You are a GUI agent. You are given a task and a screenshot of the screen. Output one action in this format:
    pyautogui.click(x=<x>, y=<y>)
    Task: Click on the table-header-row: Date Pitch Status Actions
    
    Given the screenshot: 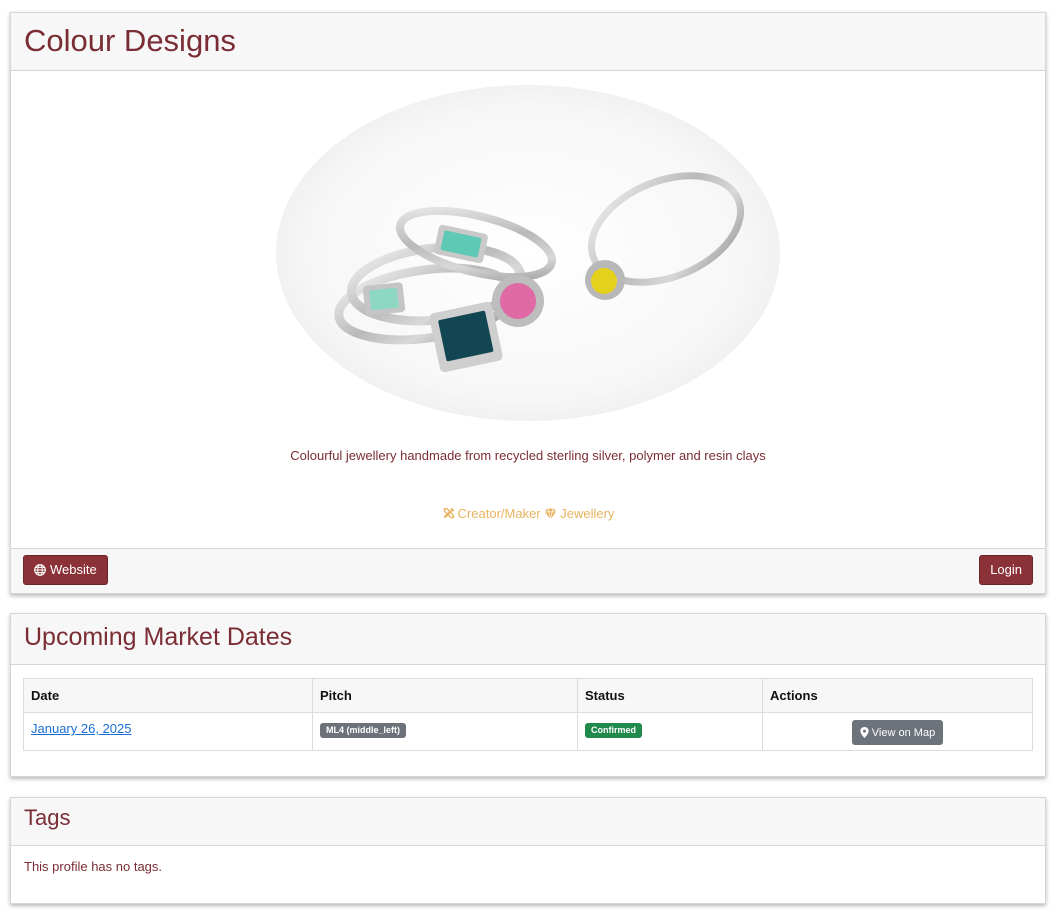 What is the action you would take?
    pyautogui.click(x=528, y=695)
    